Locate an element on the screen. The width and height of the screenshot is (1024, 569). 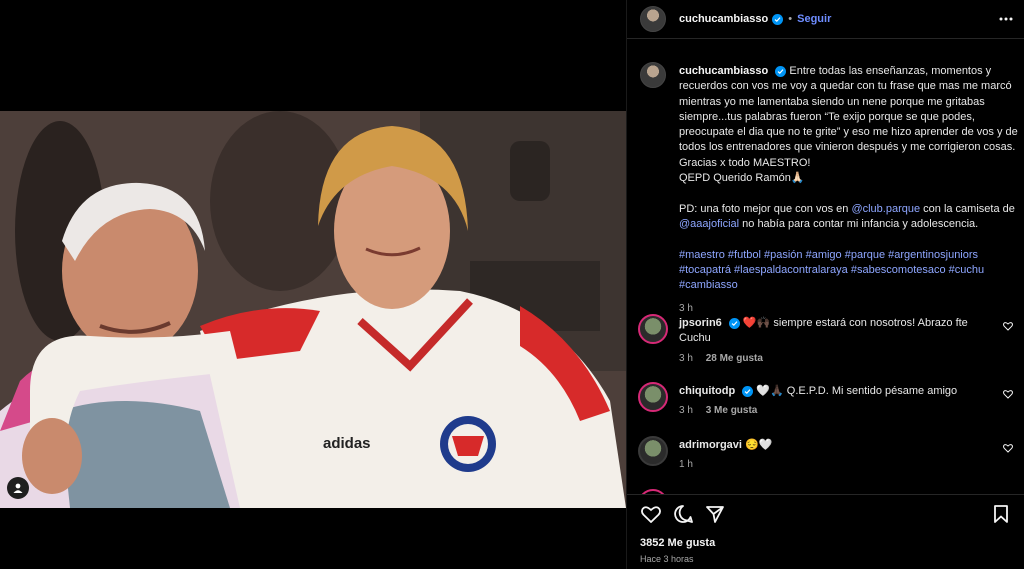
comment-icon is located at coordinates (683, 514).